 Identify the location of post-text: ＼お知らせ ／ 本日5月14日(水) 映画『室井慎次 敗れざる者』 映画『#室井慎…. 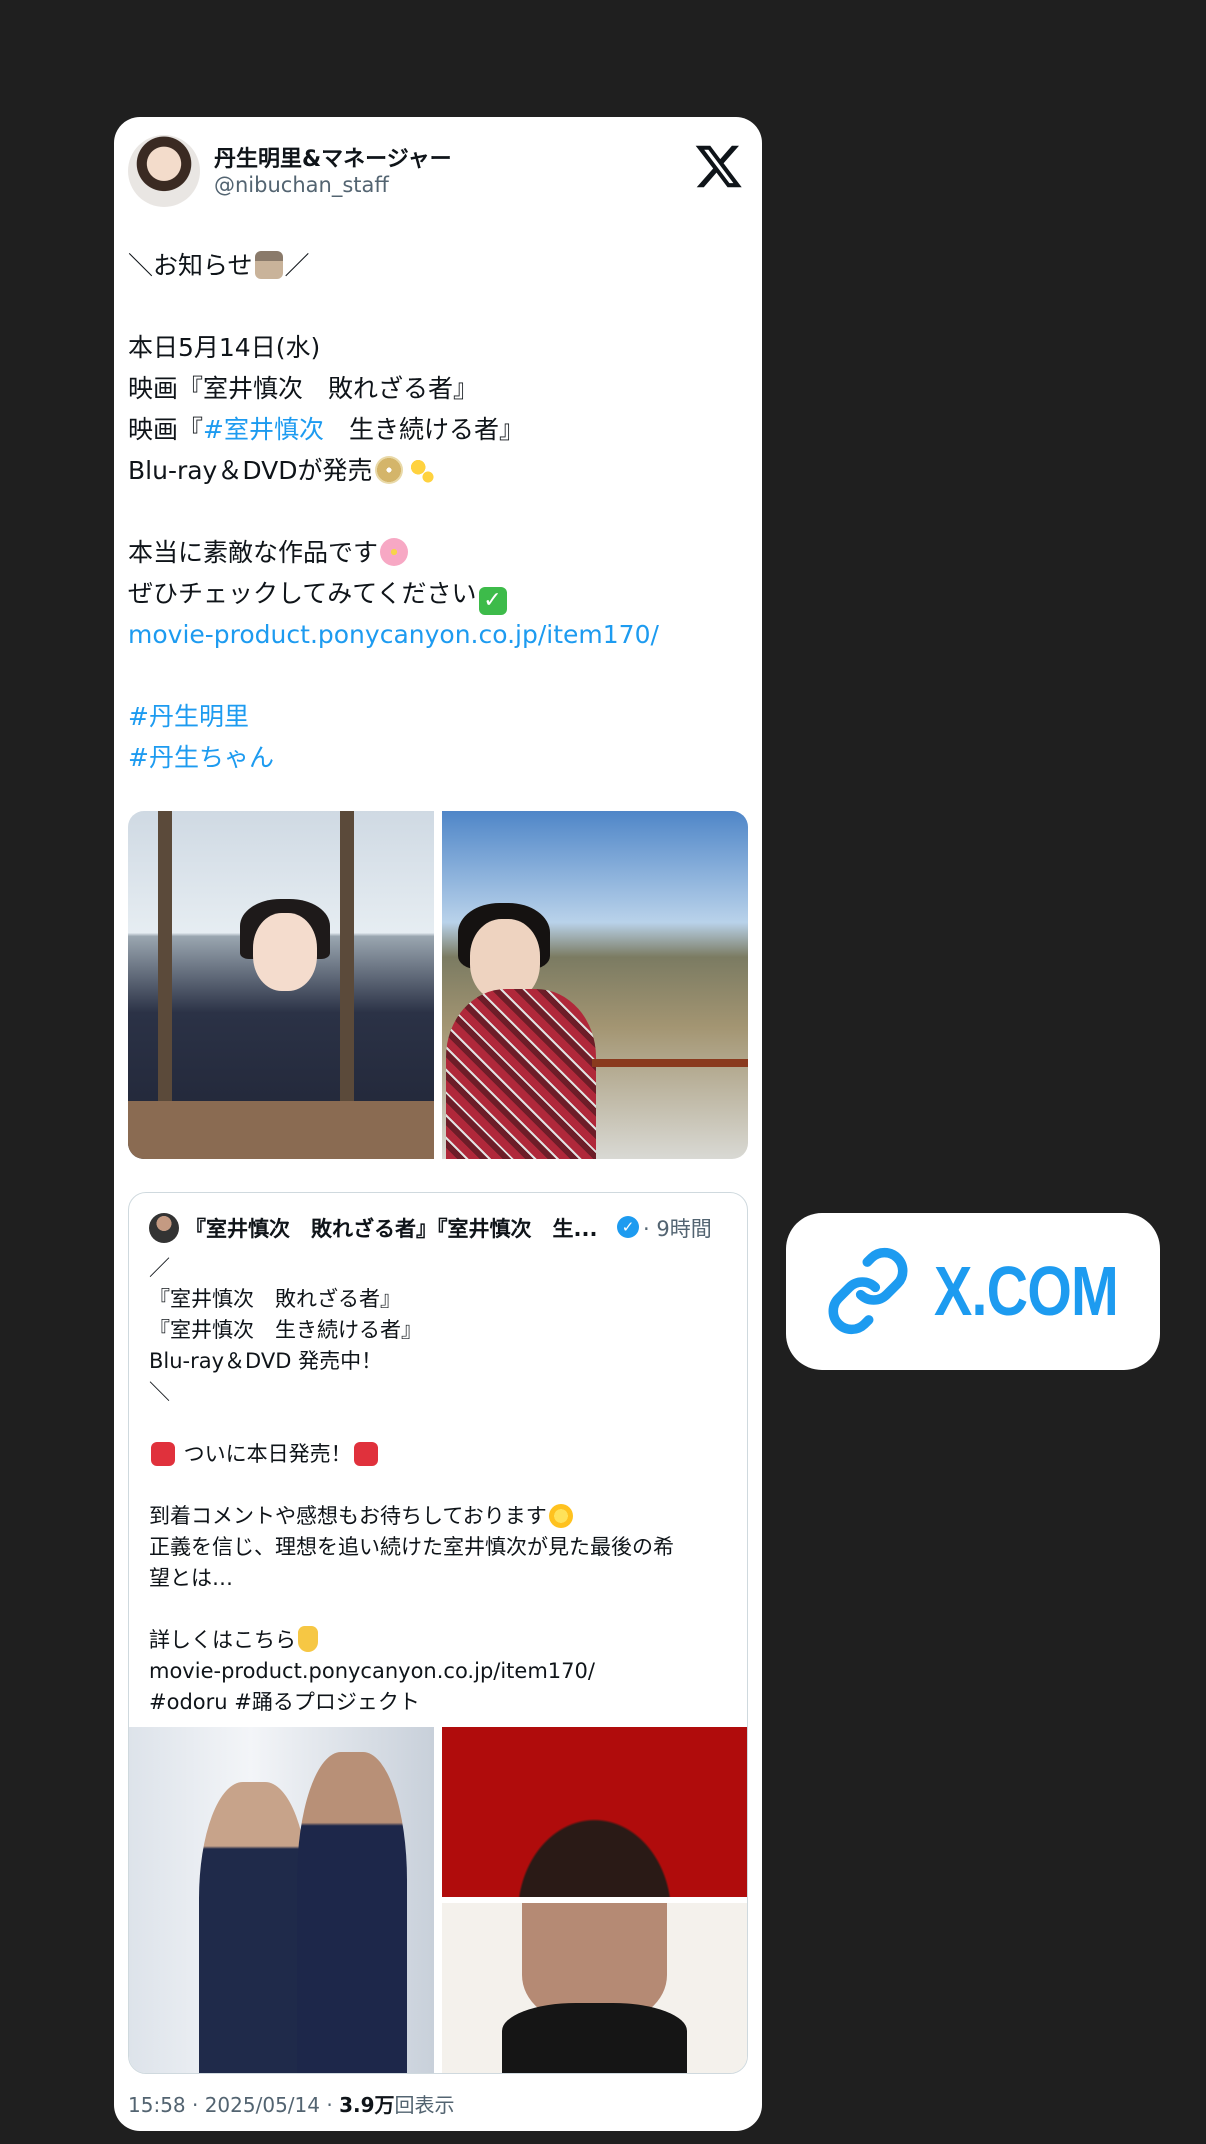
(438, 511).